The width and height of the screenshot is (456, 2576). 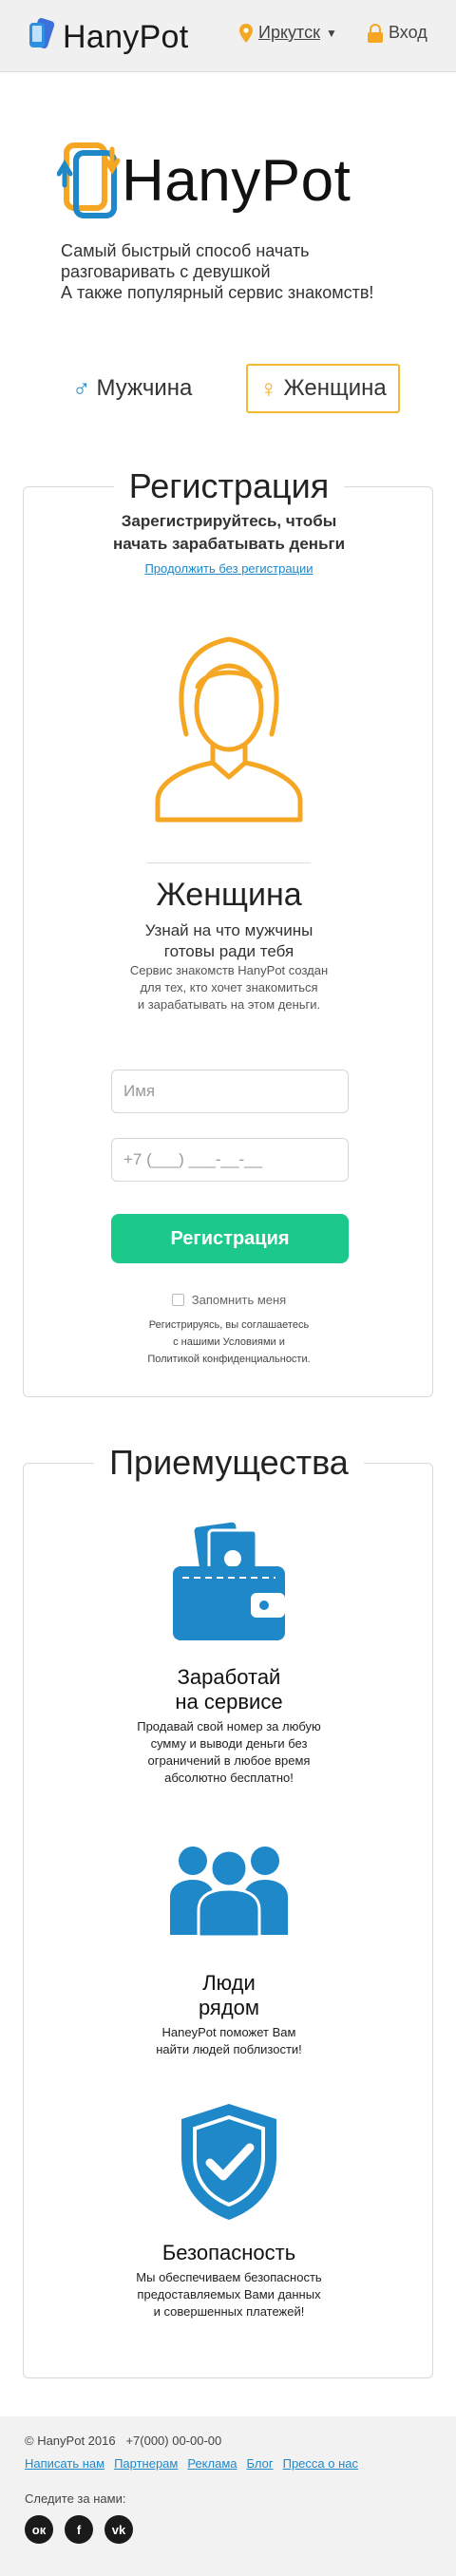 I want to click on hero-brand: HanyPot, so click(x=237, y=181).